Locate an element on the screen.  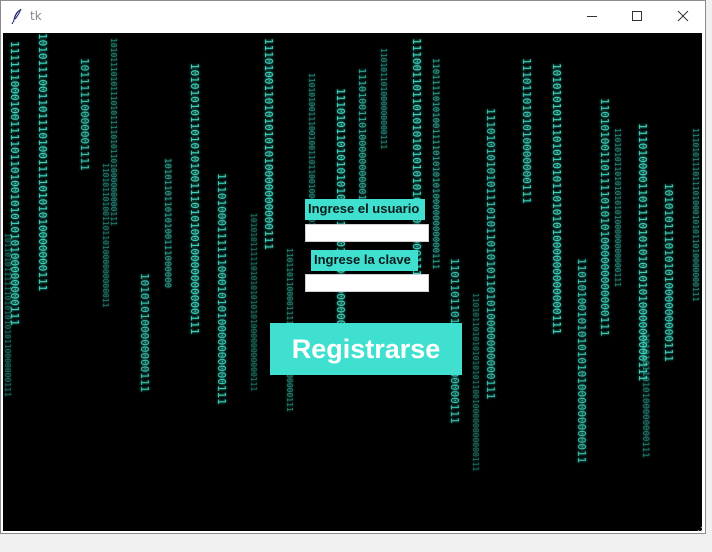
minimize-icon is located at coordinates (592, 16).